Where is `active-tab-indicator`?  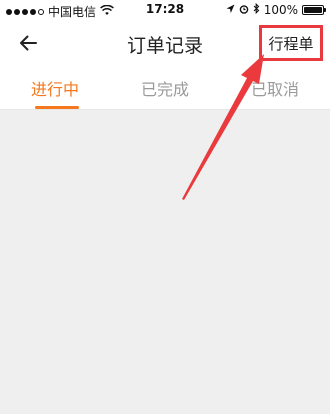
active-tab-indicator is located at coordinates (57, 107).